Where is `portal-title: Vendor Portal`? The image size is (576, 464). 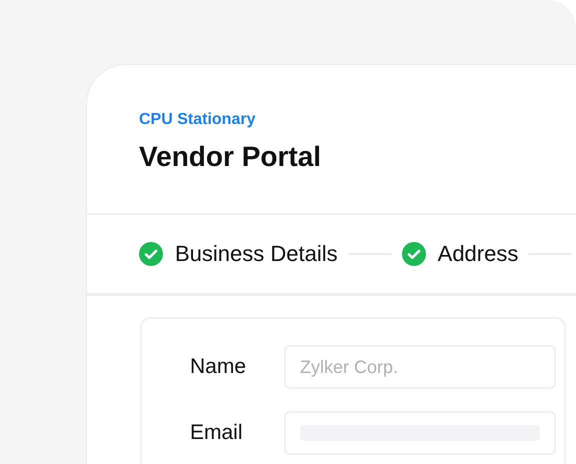
portal-title: Vendor Portal is located at coordinates (230, 157).